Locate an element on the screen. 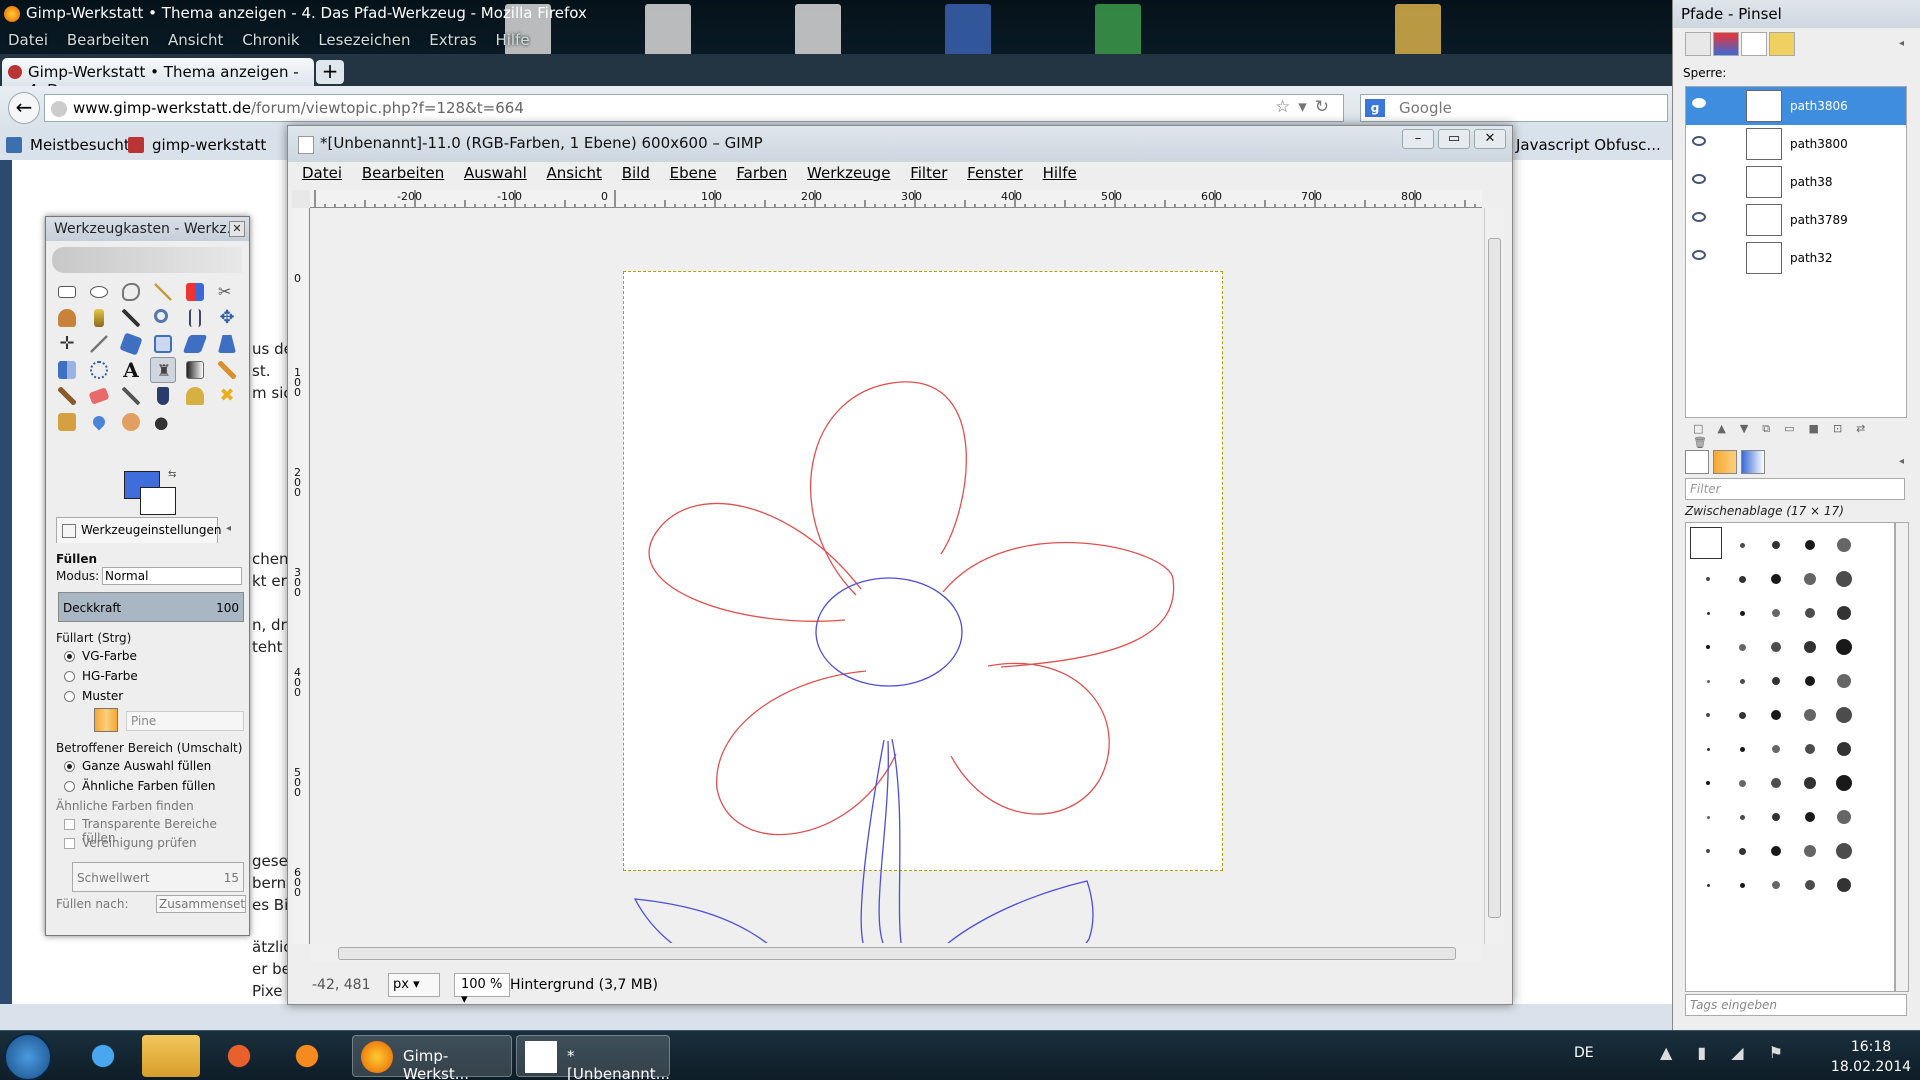 The height and width of the screenshot is (1080, 1920). tab-patterns is located at coordinates (1725, 462).